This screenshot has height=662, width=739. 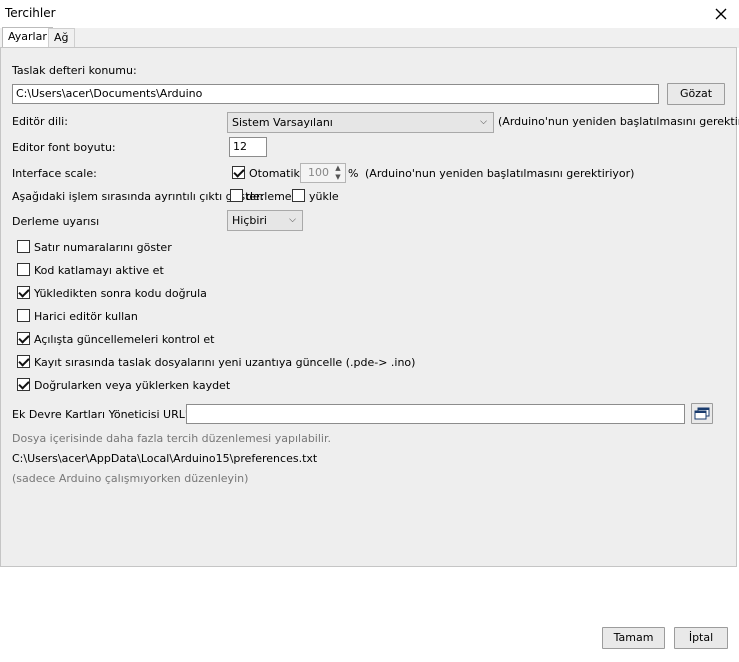 I want to click on edit-urls-button, so click(x=702, y=413).